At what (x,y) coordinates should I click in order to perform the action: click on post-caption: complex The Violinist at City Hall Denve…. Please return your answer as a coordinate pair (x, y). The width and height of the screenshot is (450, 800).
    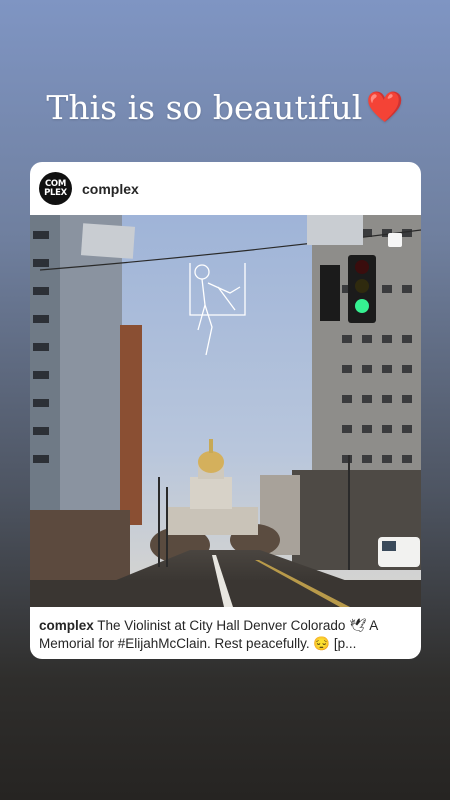
    Looking at the image, I should click on (225, 632).